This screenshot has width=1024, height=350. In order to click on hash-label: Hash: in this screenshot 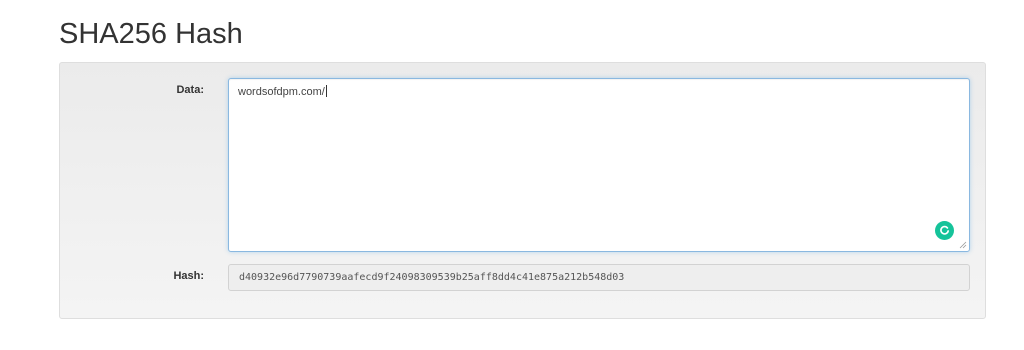, I will do `click(188, 276)`.